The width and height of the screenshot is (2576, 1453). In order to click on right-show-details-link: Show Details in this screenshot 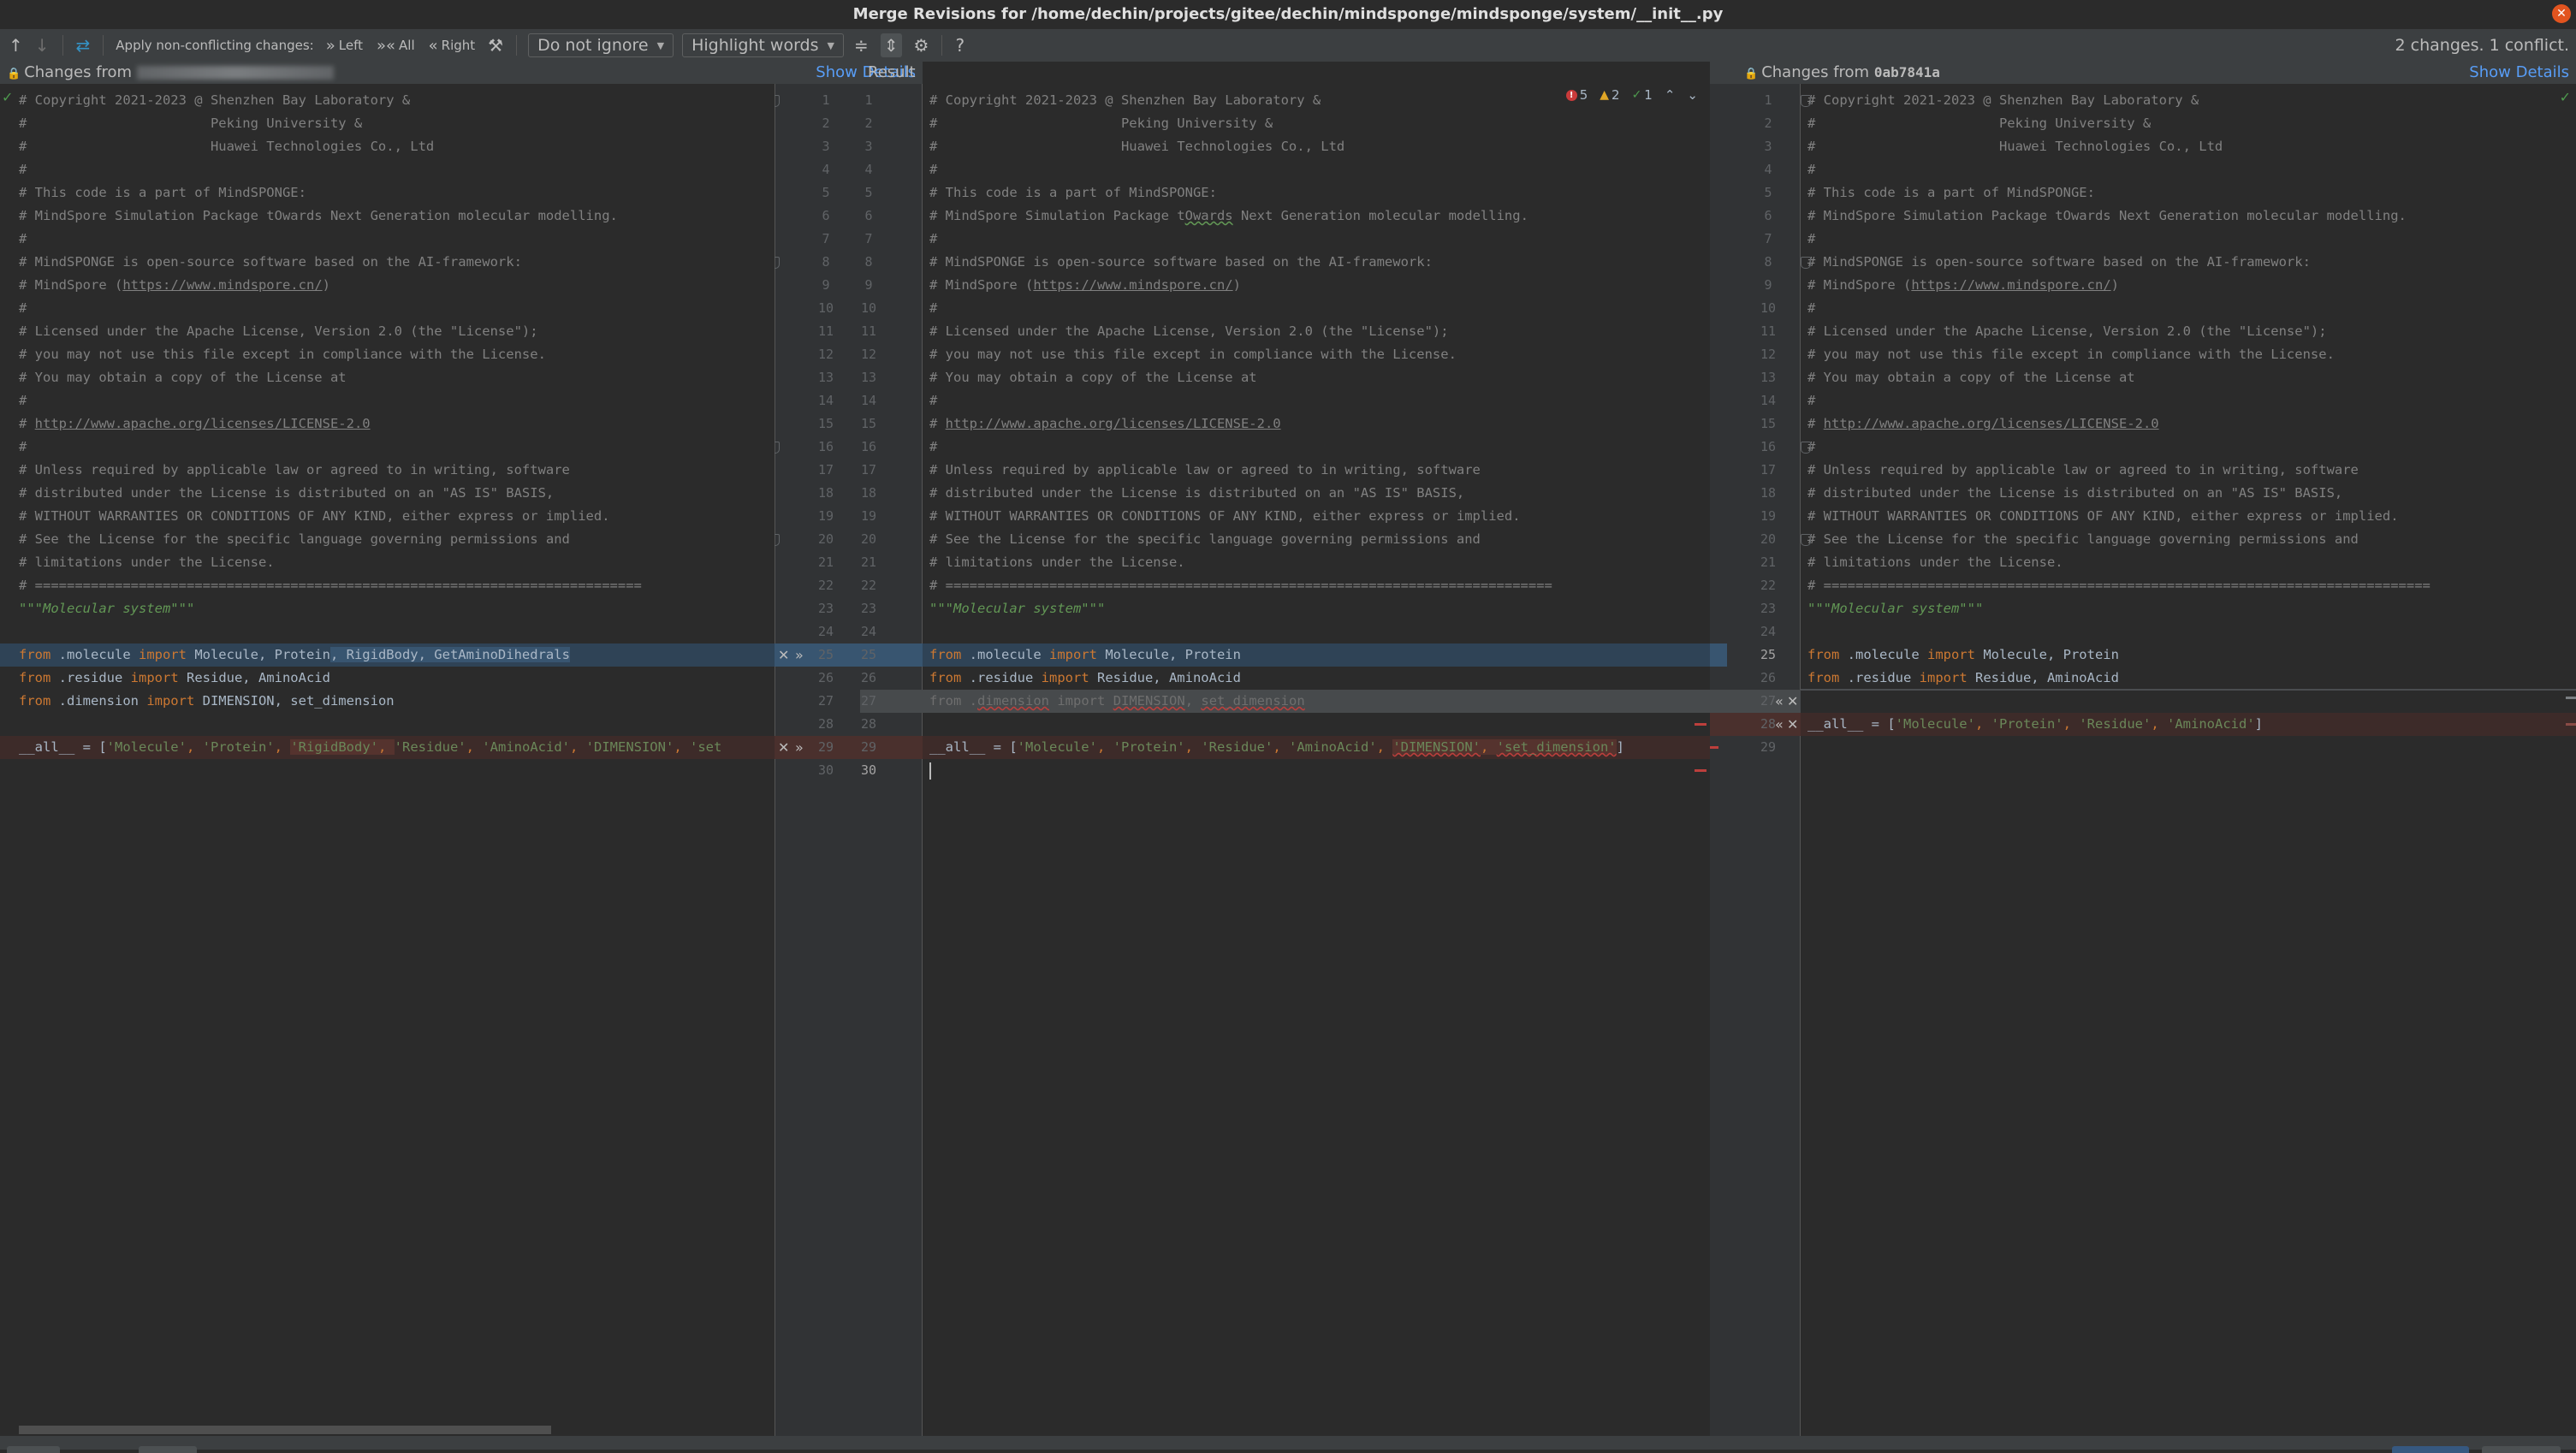, I will do `click(2519, 73)`.